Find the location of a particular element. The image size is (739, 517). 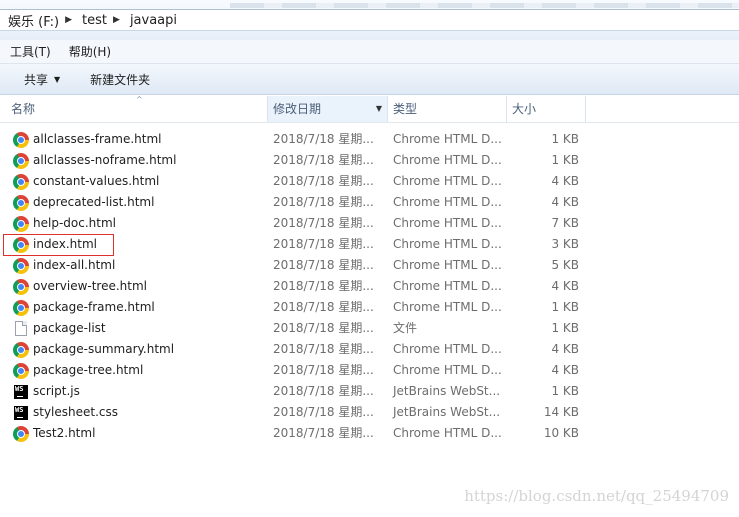

table-row: package-list 2018/7/18 星期... 文件 1 KB is located at coordinates (369, 328).